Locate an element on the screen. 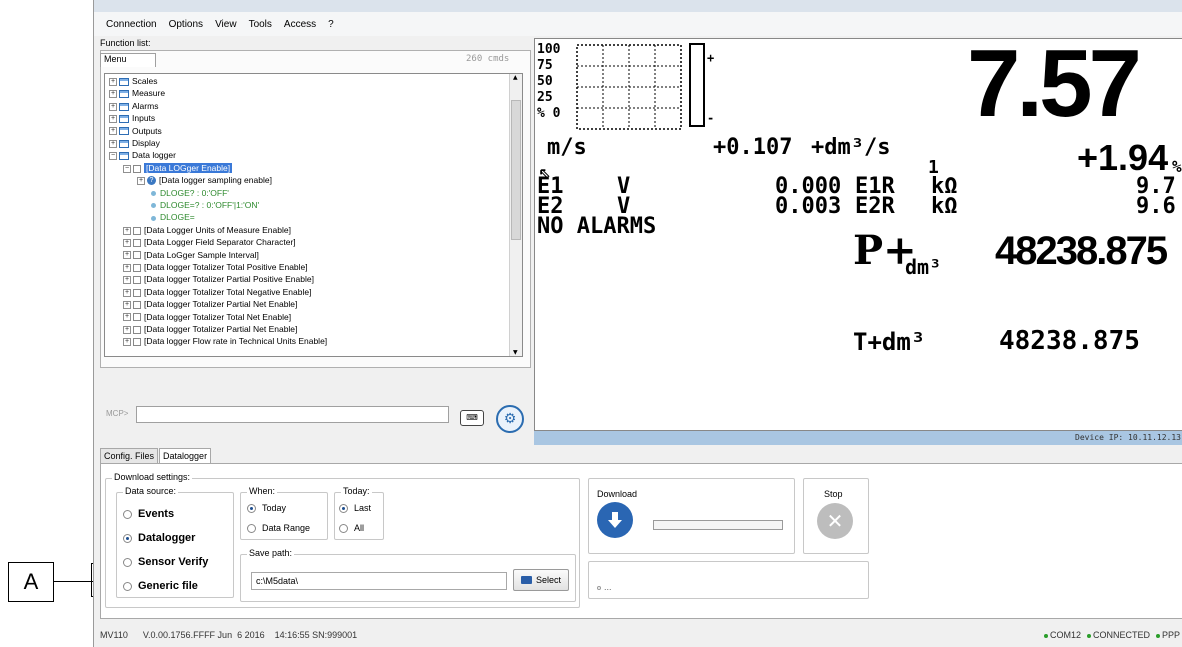 The height and width of the screenshot is (647, 1182). tree-item: DLOGE= is located at coordinates (173, 217).